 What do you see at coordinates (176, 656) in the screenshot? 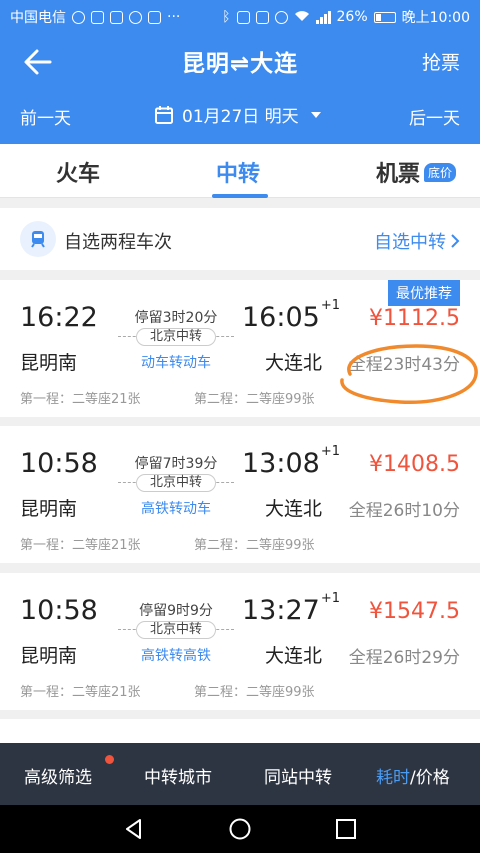
I see `train-type: 高铁转高铁` at bounding box center [176, 656].